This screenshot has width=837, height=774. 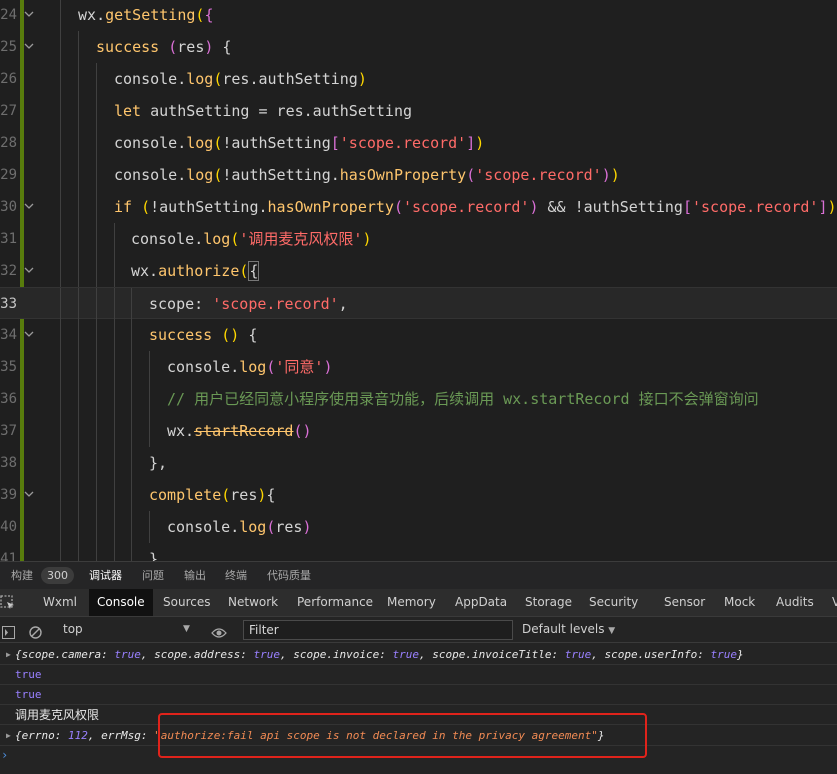 What do you see at coordinates (739, 602) in the screenshot?
I see `tab-mock: Mock` at bounding box center [739, 602].